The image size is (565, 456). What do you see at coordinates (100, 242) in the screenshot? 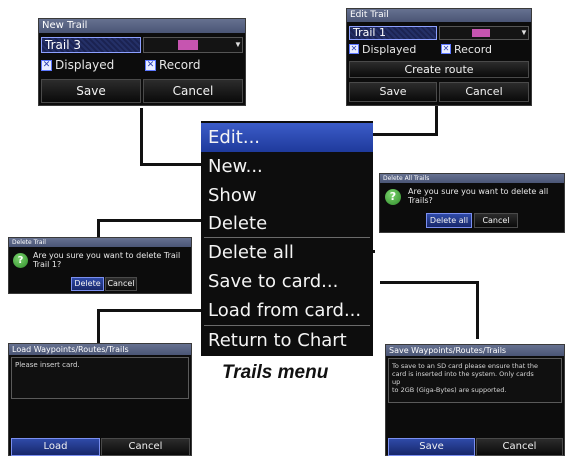
I see `dialog-title: Delete Trail` at bounding box center [100, 242].